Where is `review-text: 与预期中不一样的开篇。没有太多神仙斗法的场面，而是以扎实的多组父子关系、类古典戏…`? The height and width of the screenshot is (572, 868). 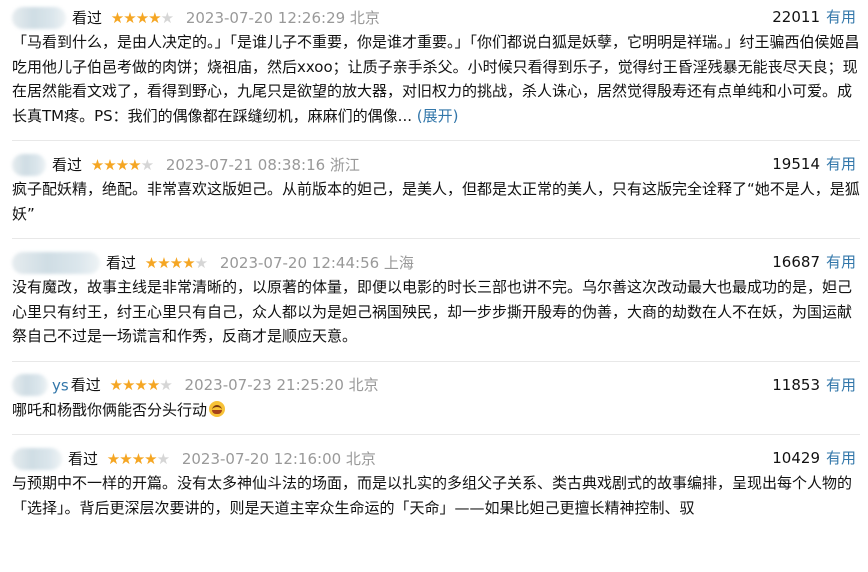
review-text: 与预期中不一样的开篇。没有太多神仙斗法的场面，而是以扎实的多组父子关系、类古典戏… is located at coordinates (432, 495).